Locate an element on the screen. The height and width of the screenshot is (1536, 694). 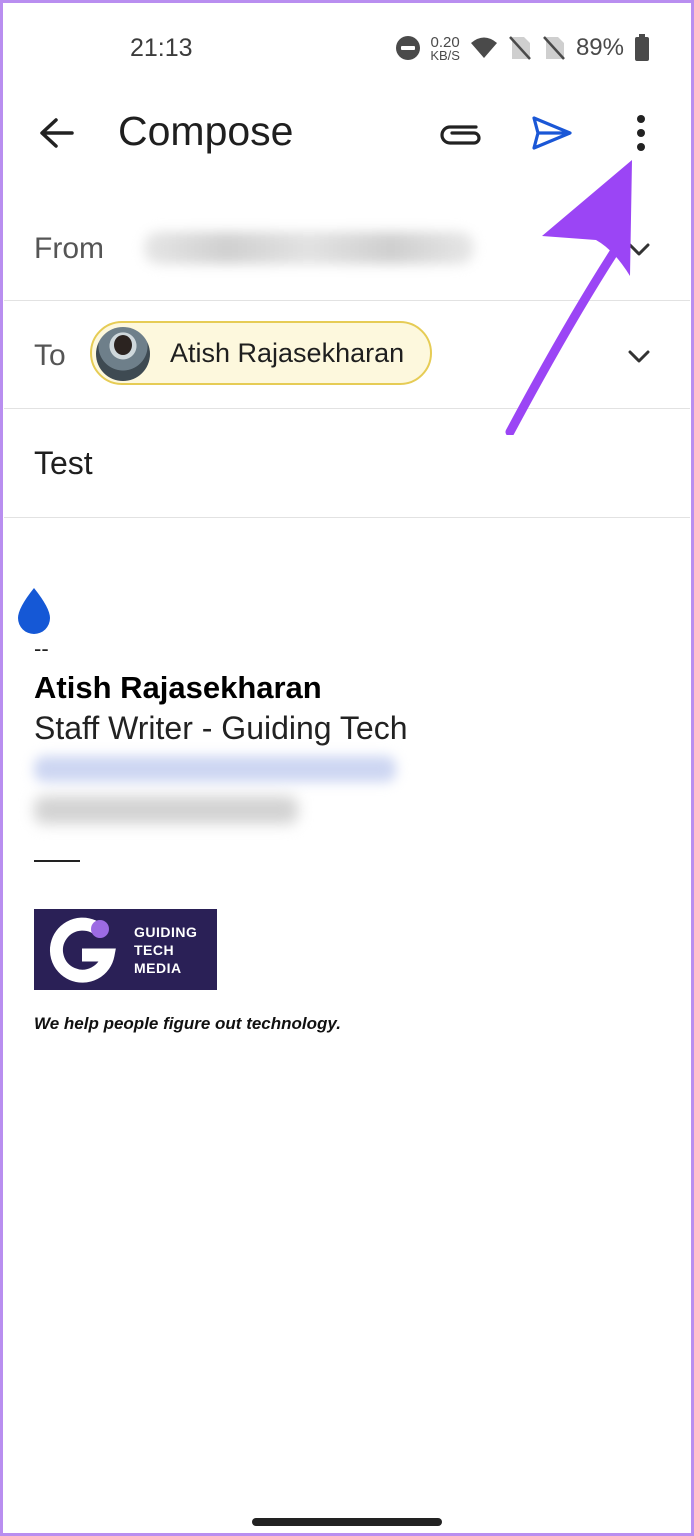
network-speed-unit: KB/S is located at coordinates (445, 55).